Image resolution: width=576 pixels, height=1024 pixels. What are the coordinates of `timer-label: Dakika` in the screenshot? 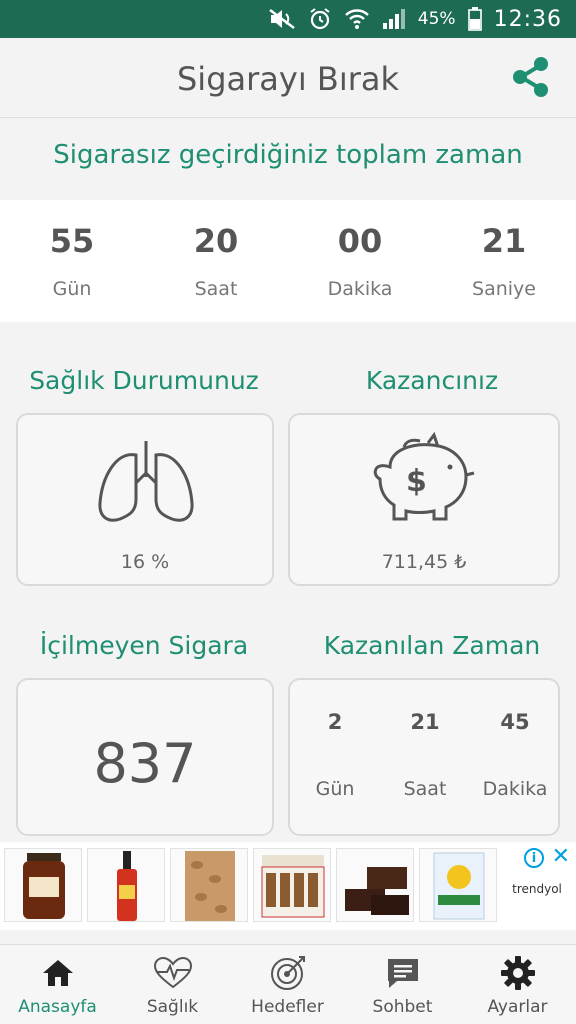 It's located at (360, 289).